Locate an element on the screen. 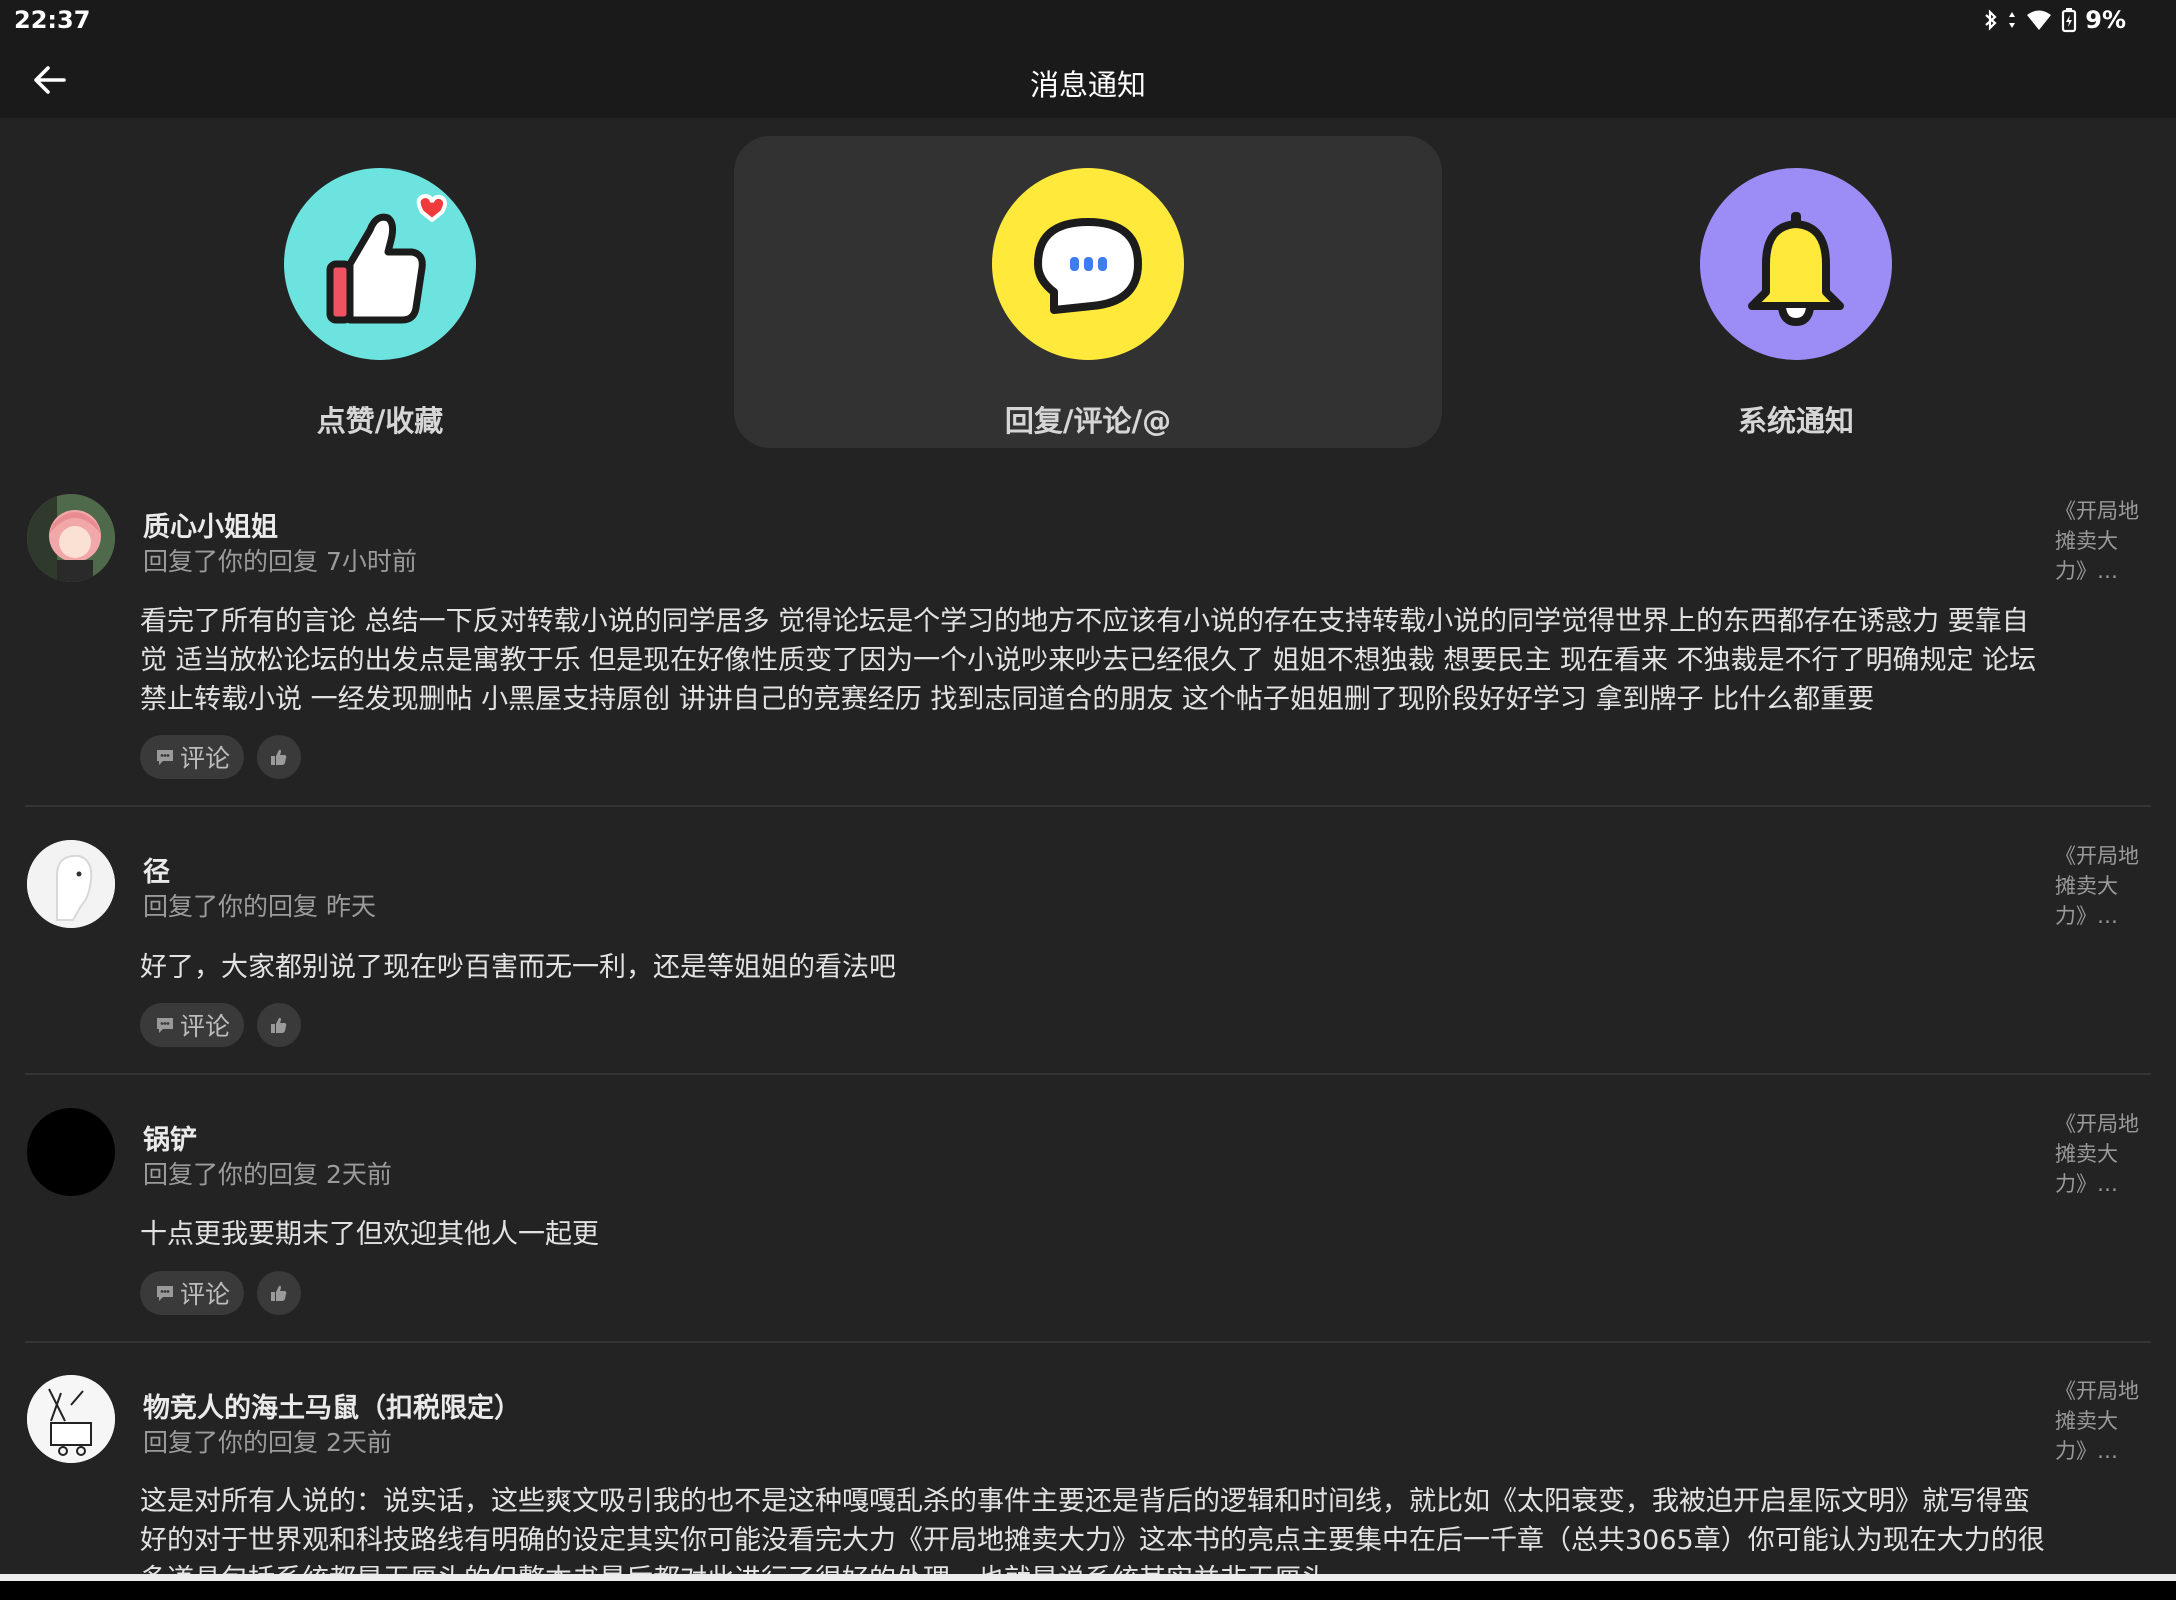 The width and height of the screenshot is (2176, 1600). tab-likes-favorites: 点赞/收藏 is located at coordinates (380, 292).